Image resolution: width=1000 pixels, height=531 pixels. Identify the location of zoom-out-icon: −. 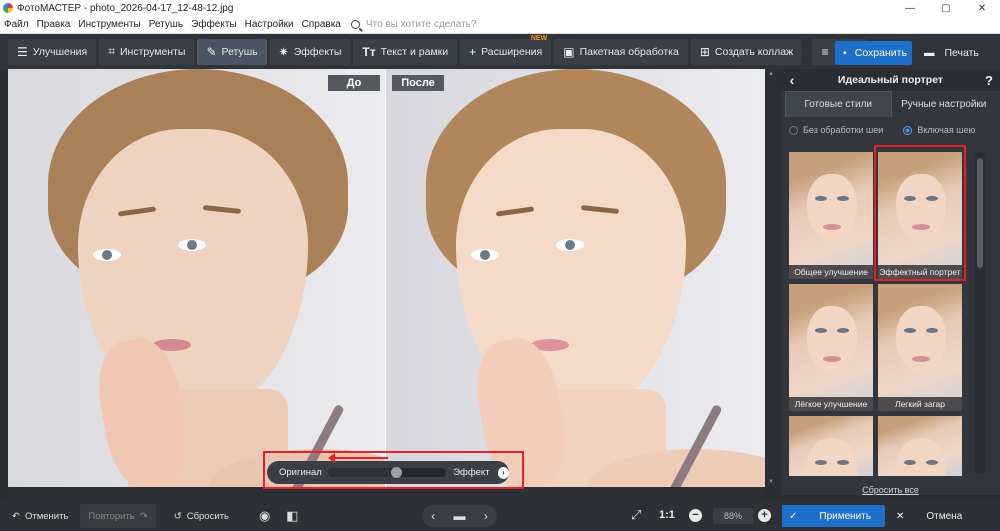
(695, 515).